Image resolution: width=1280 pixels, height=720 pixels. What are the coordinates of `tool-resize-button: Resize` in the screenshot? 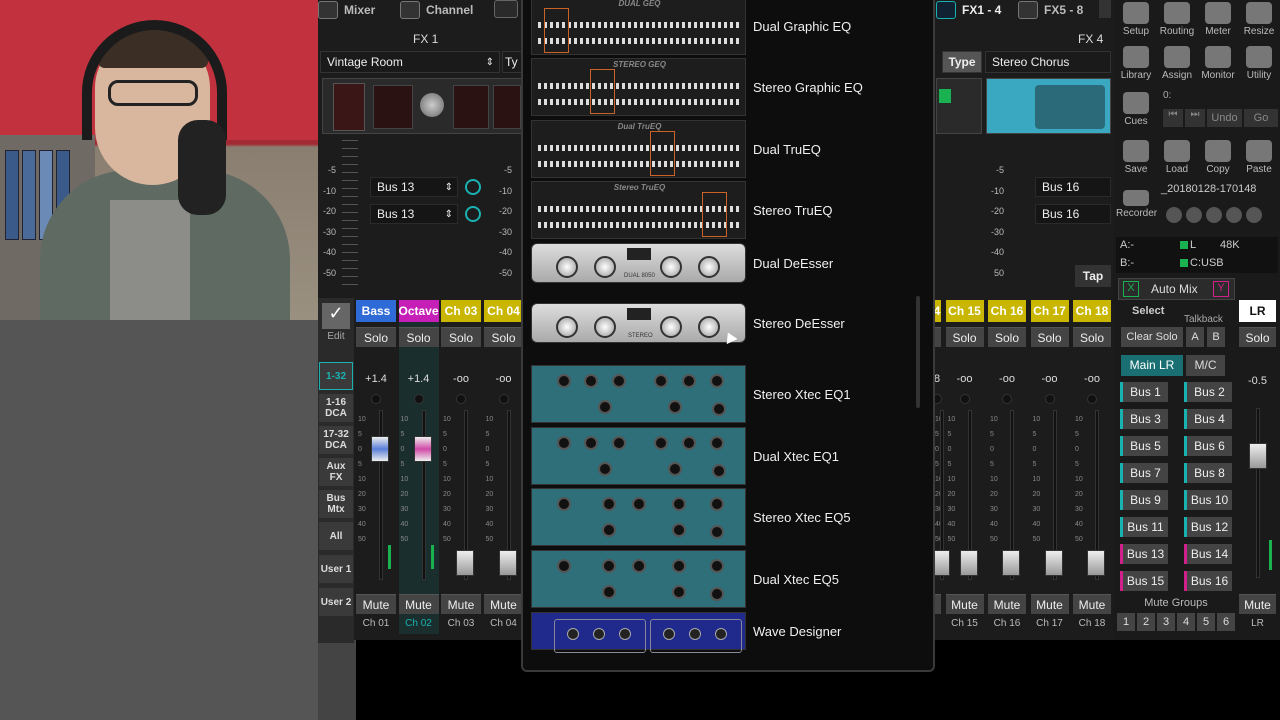 It's located at (1259, 19).